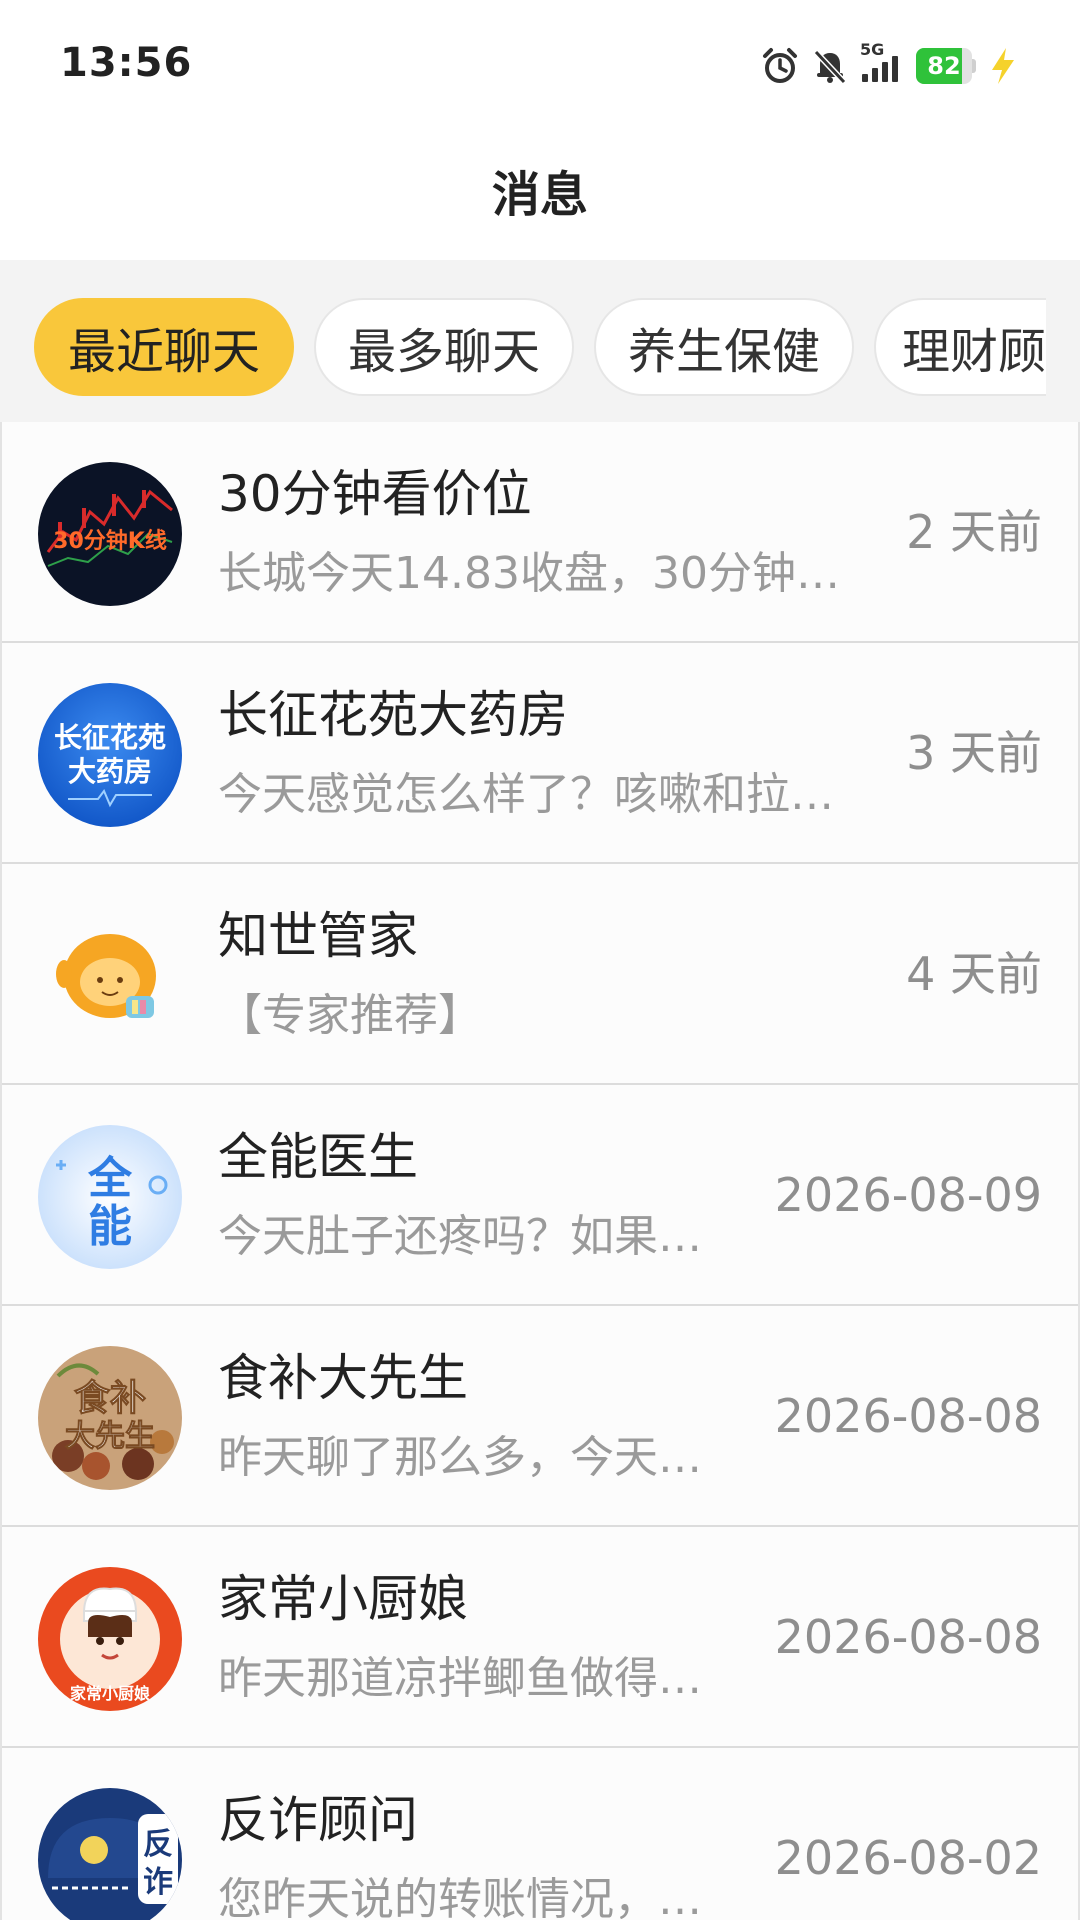  Describe the element at coordinates (110, 1854) in the screenshot. I see `avatar: 反 诈` at that location.